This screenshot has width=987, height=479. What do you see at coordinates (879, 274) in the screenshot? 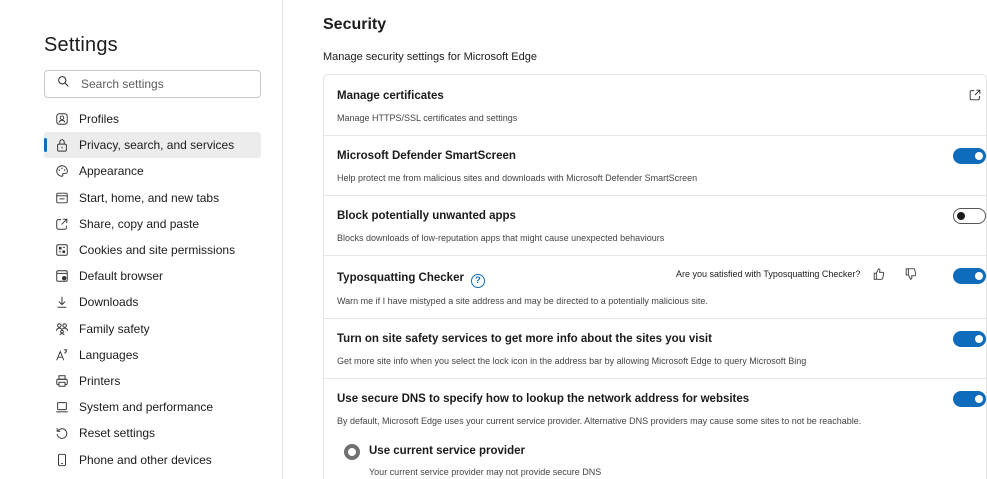
I see `thumbs-up-icon` at bounding box center [879, 274].